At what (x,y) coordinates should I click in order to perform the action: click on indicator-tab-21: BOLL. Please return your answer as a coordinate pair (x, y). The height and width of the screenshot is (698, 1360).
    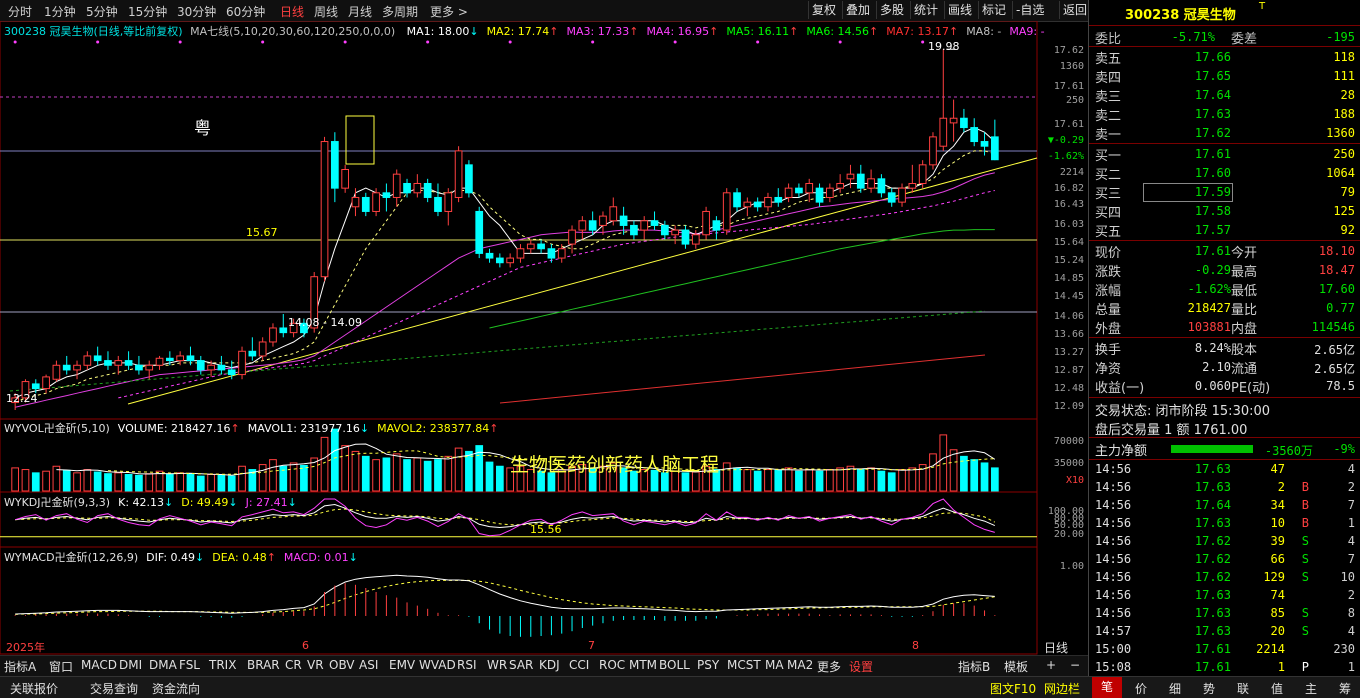
    Looking at the image, I should click on (674, 665).